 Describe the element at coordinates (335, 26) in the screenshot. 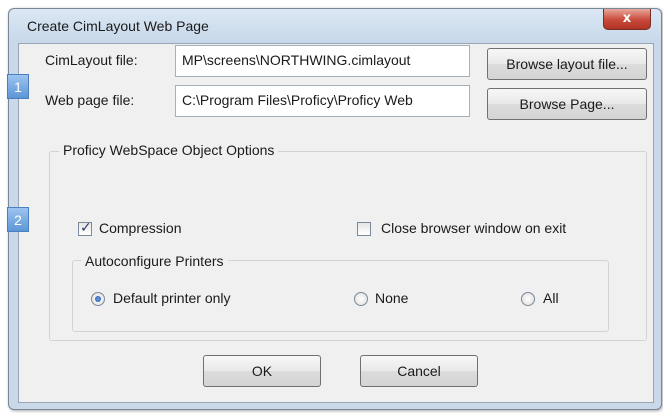

I see `title-bar: Create CimLayout Web Page x` at that location.